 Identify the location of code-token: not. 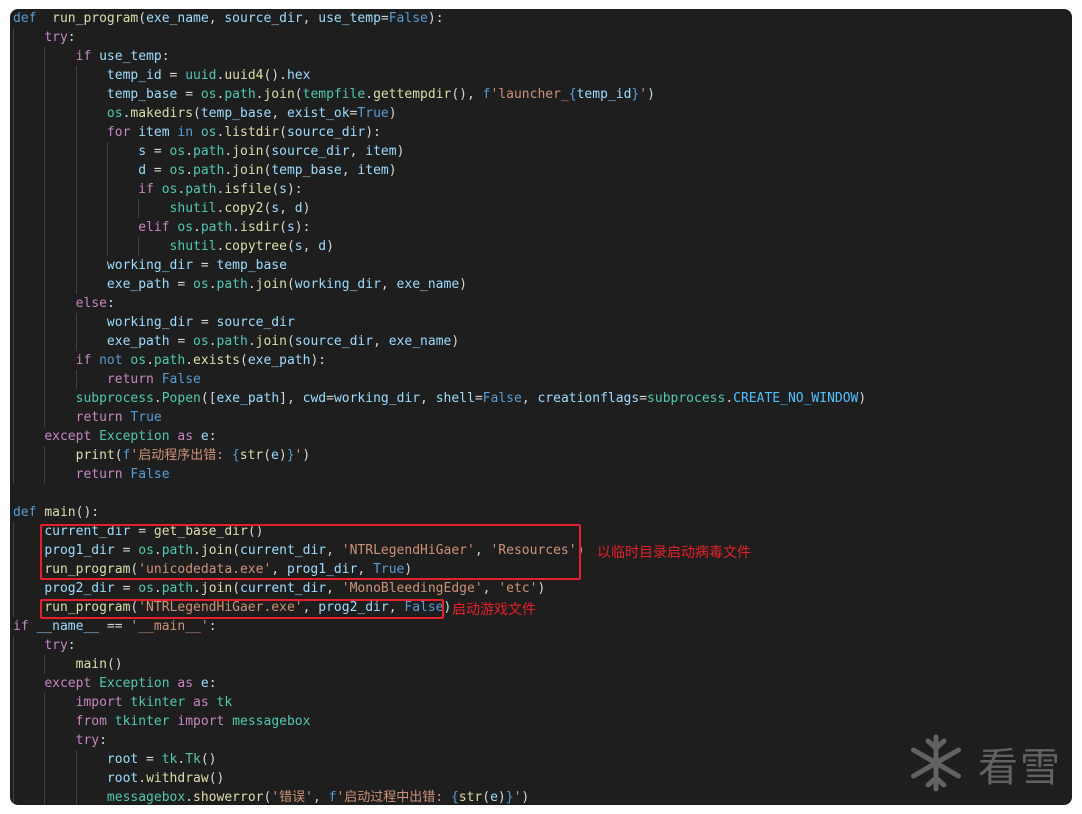
(111, 360).